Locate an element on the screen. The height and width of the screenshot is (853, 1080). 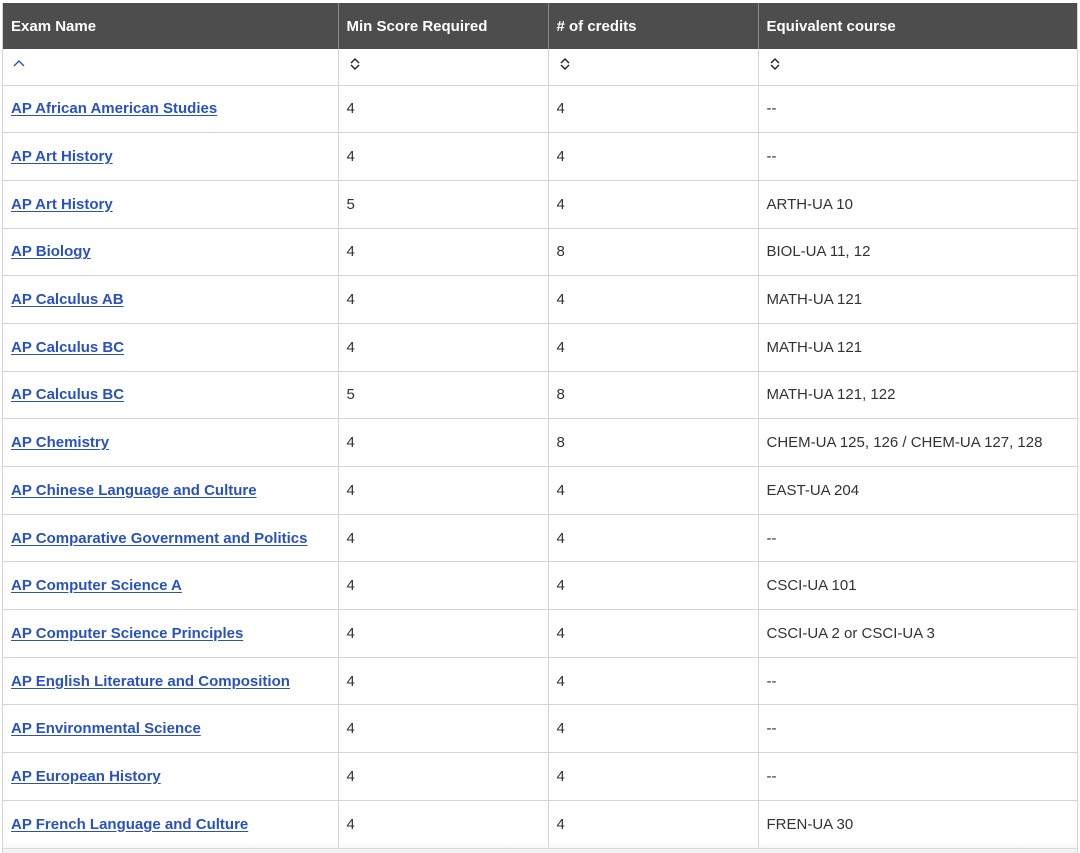
exam-link: AP Chinese Language and Culture is located at coordinates (134, 490).